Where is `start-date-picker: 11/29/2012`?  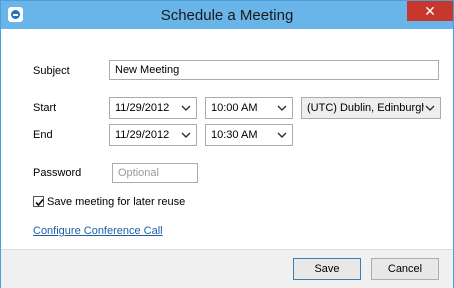 start-date-picker: 11/29/2012 is located at coordinates (153, 108).